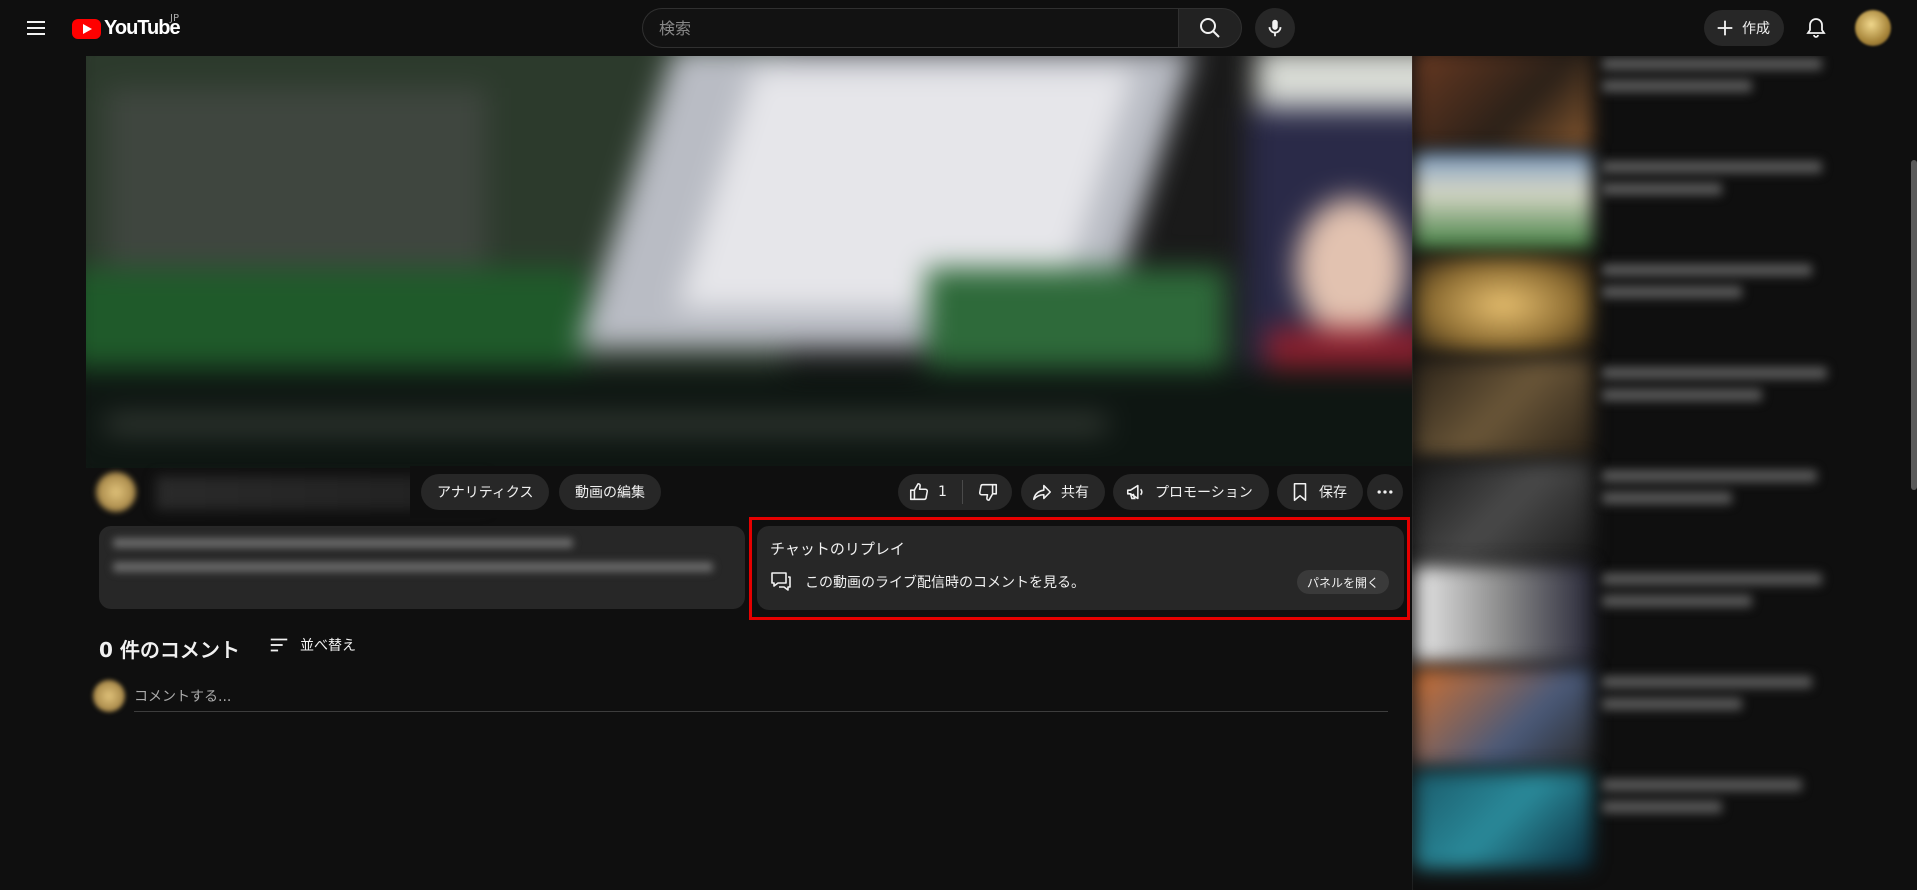 Image resolution: width=1917 pixels, height=890 pixels. I want to click on mic-icon, so click(1275, 28).